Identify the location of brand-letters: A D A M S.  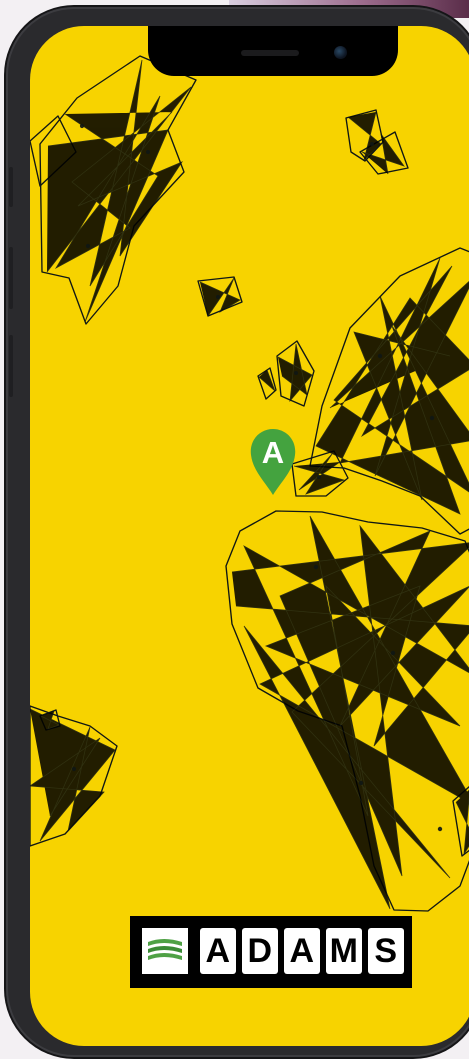
(302, 951).